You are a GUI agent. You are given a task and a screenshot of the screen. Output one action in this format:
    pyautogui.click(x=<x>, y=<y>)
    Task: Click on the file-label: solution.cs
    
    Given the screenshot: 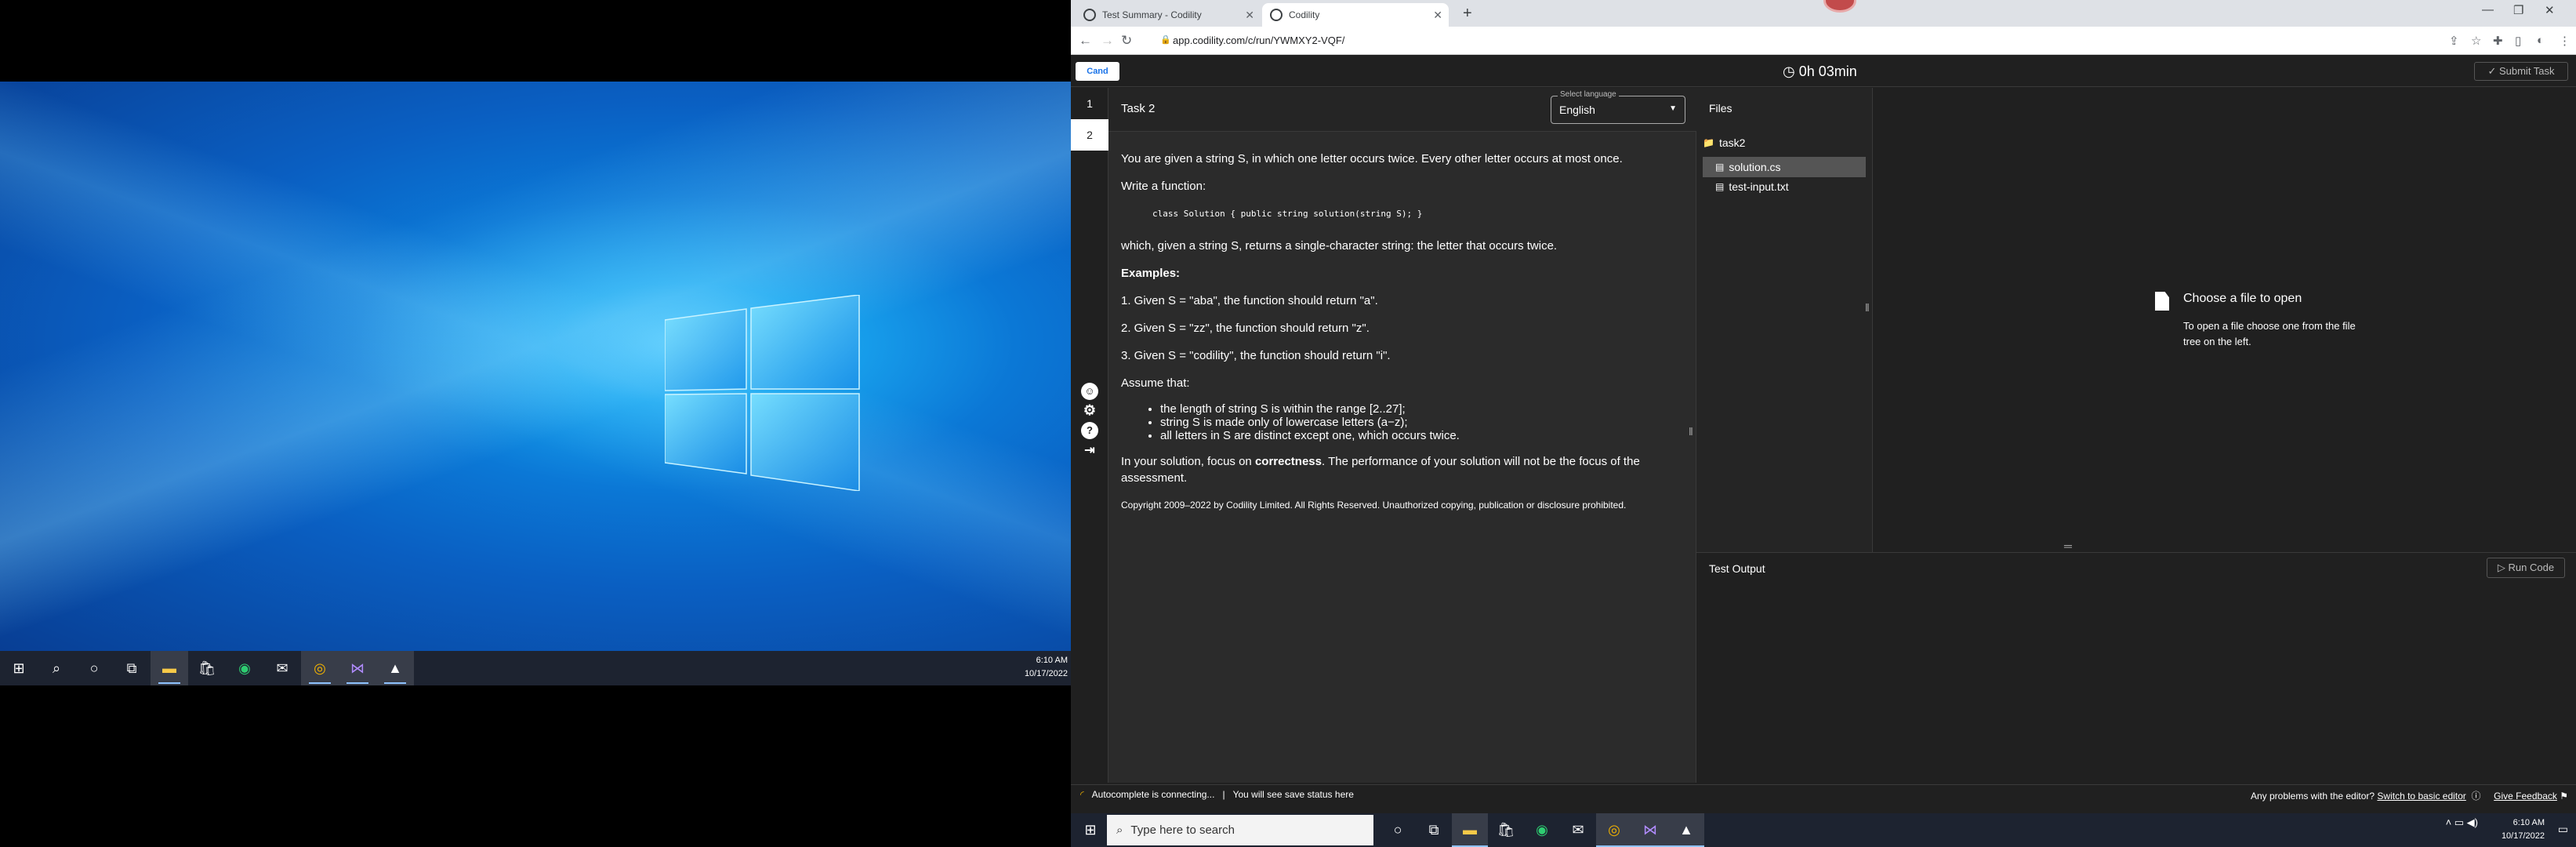 What is the action you would take?
    pyautogui.click(x=1755, y=167)
    